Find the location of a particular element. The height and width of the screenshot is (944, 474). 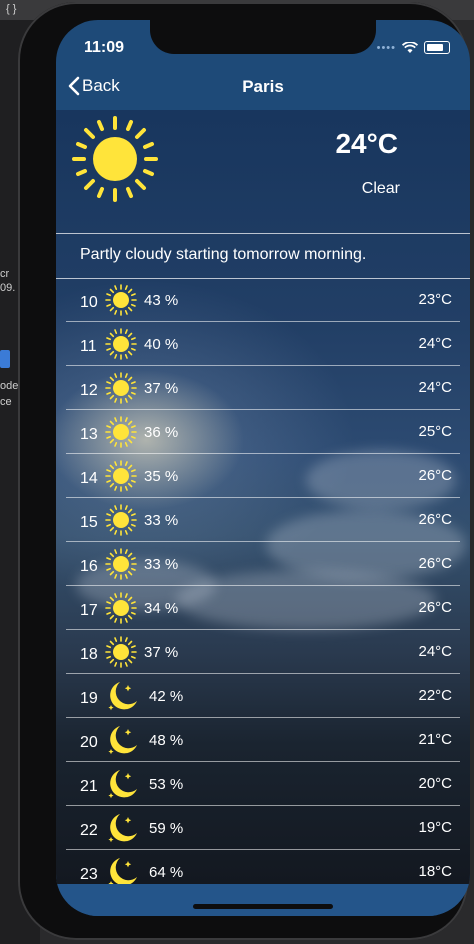

humidity-value: 42 % is located at coordinates (166, 696).